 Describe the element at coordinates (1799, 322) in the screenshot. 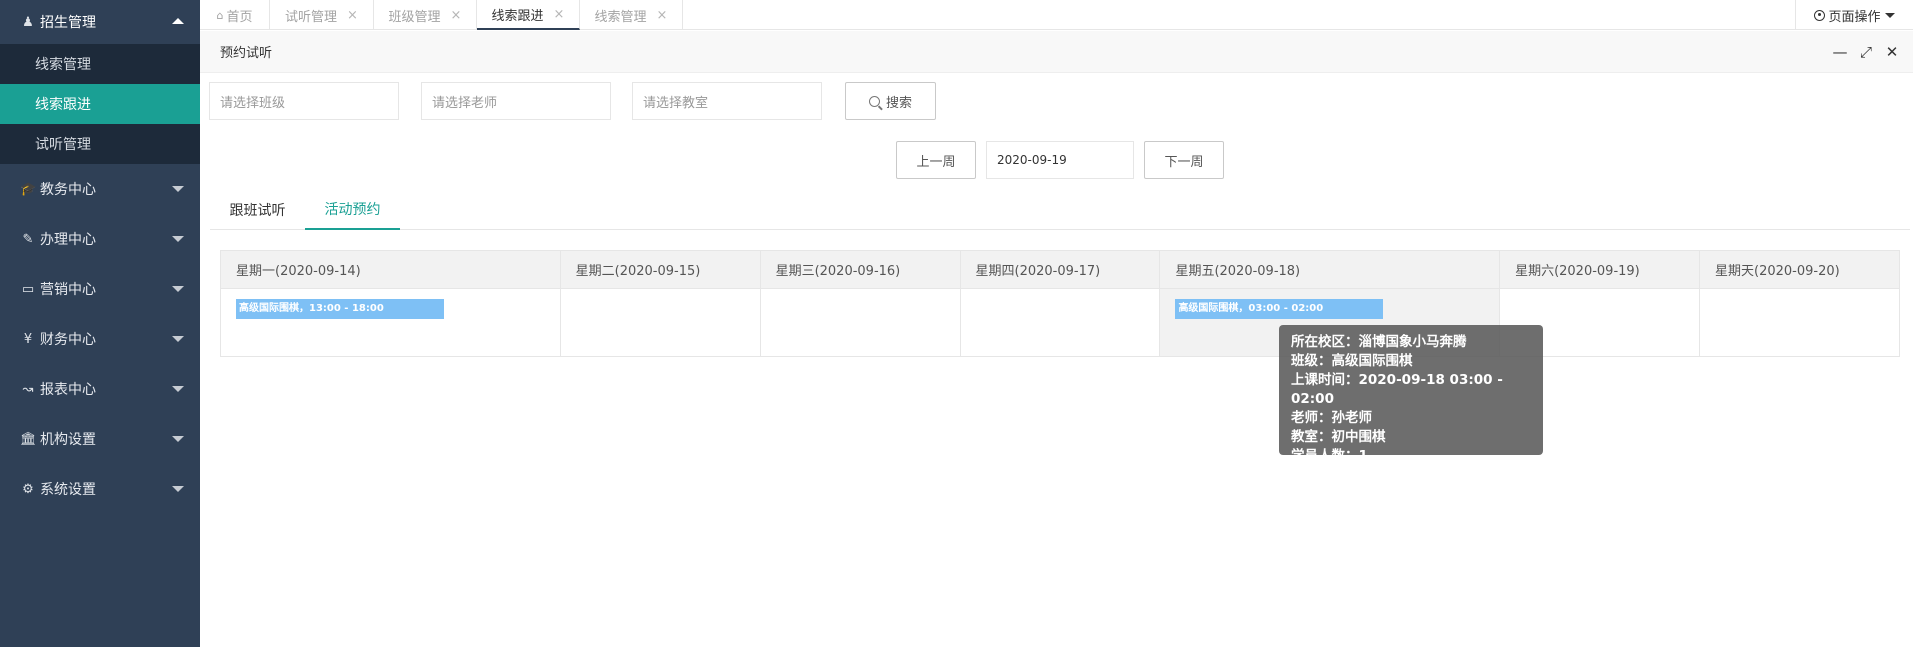

I see `day-cell-sun` at that location.